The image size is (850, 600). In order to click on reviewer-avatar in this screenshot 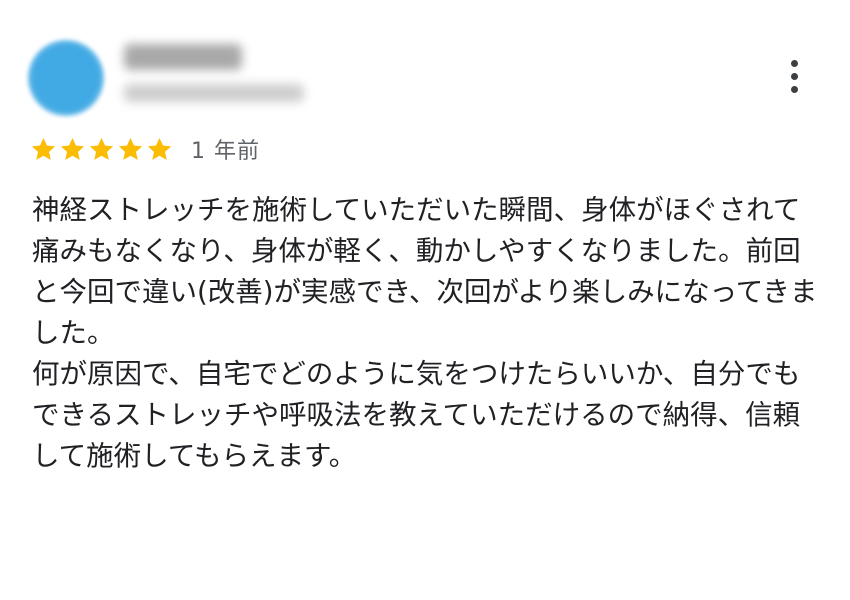, I will do `click(66, 78)`.